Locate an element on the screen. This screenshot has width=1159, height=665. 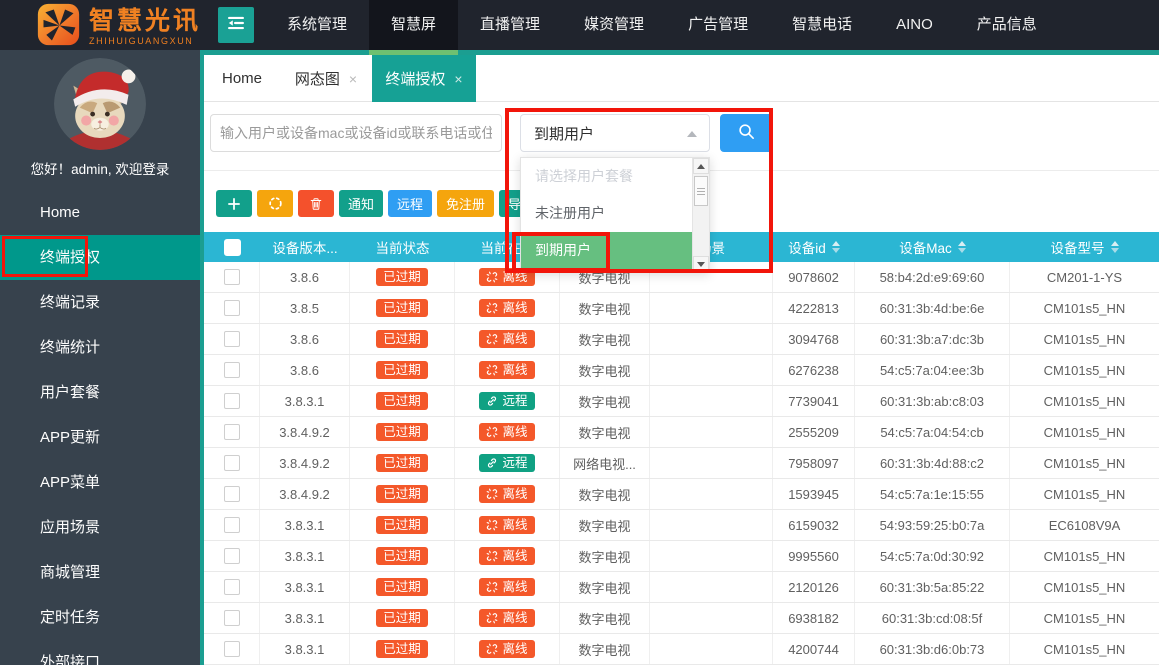
status-cell: 已过期 is located at coordinates (402, 370).